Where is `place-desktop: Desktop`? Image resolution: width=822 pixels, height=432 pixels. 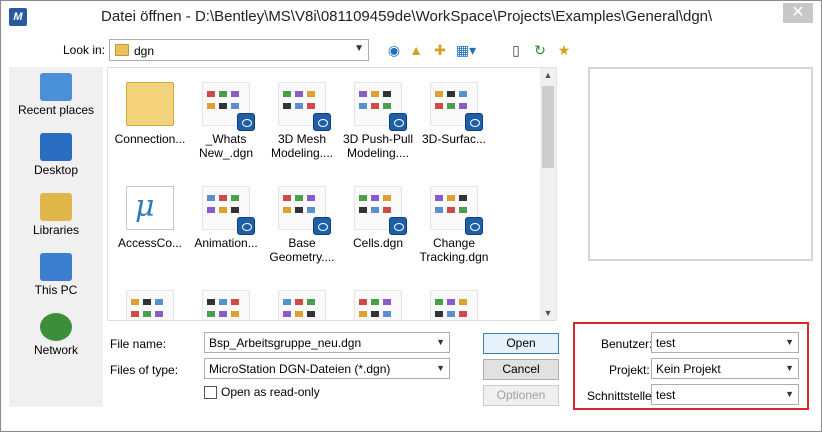 place-desktop: Desktop is located at coordinates (56, 155).